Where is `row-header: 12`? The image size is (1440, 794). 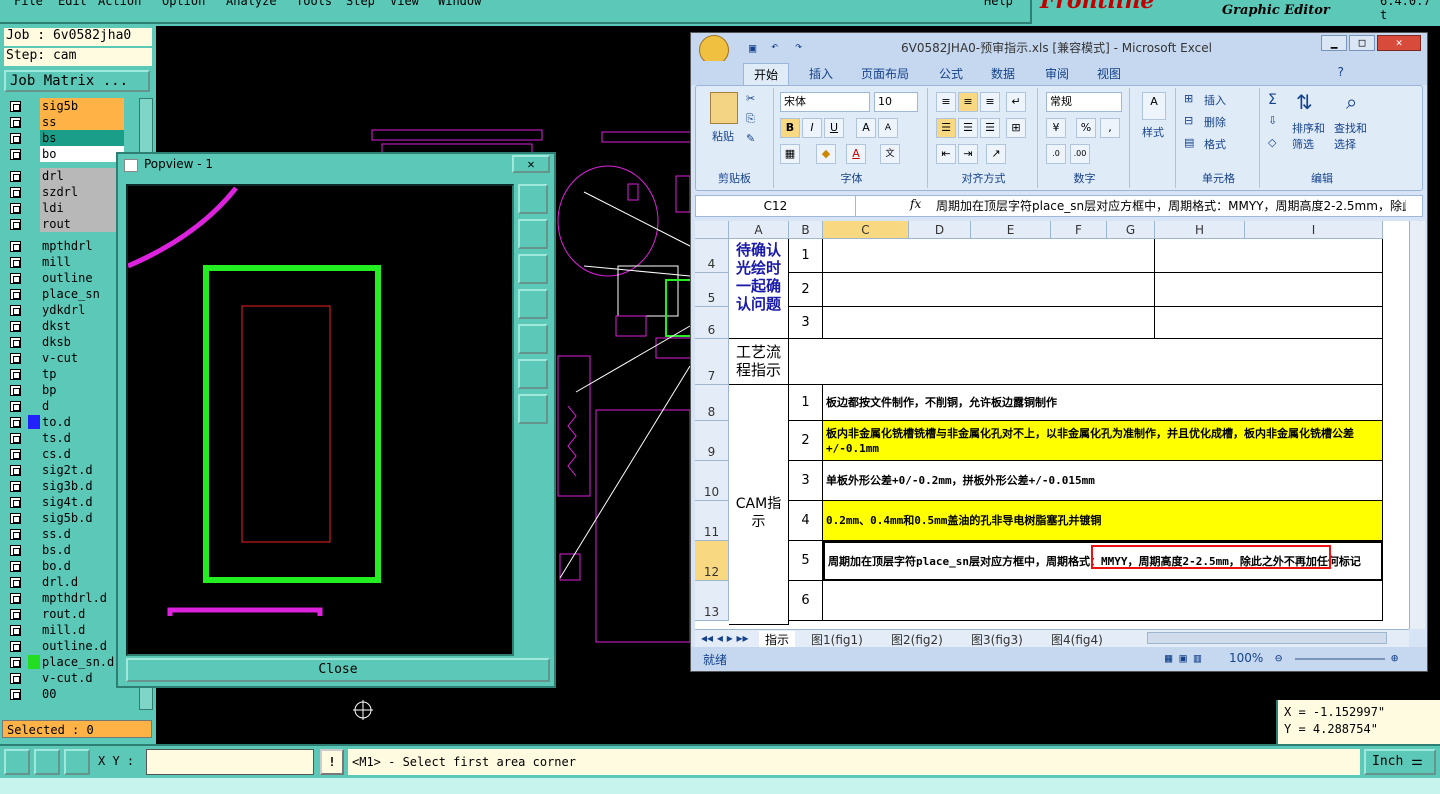 row-header: 12 is located at coordinates (712, 561).